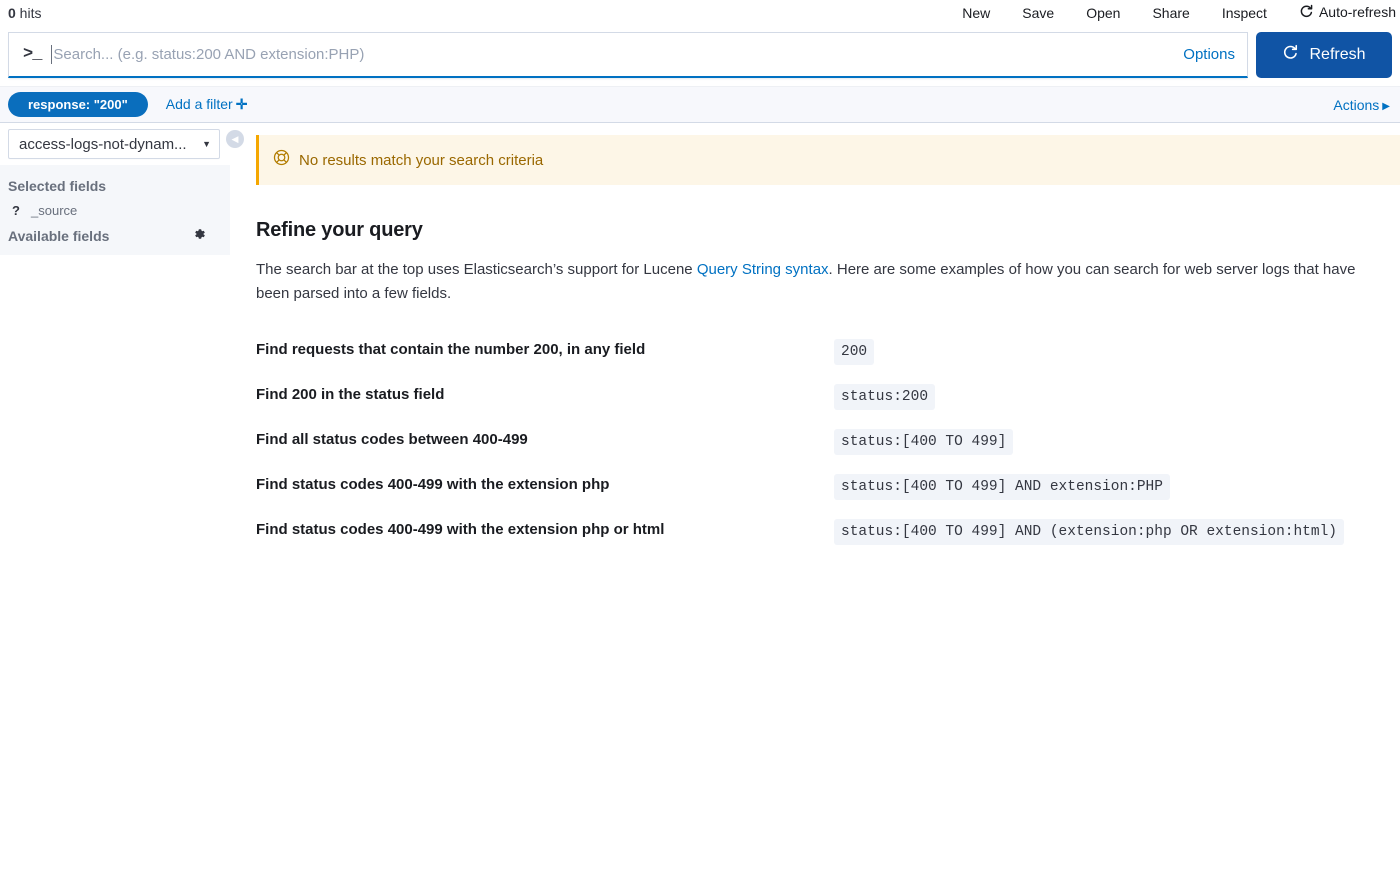  I want to click on console-prompt-icon: >_, so click(32, 54).